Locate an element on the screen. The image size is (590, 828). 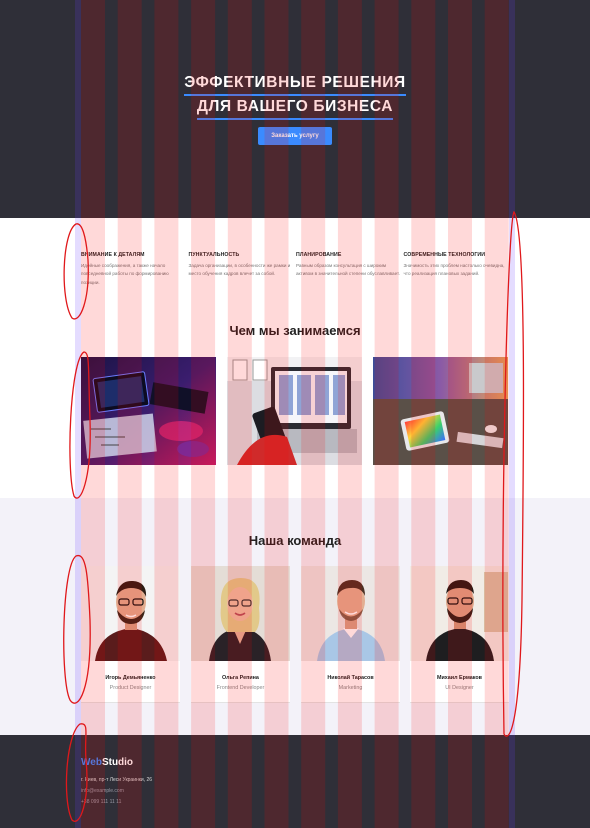
member-role: Marketing is located at coordinates (350, 688).